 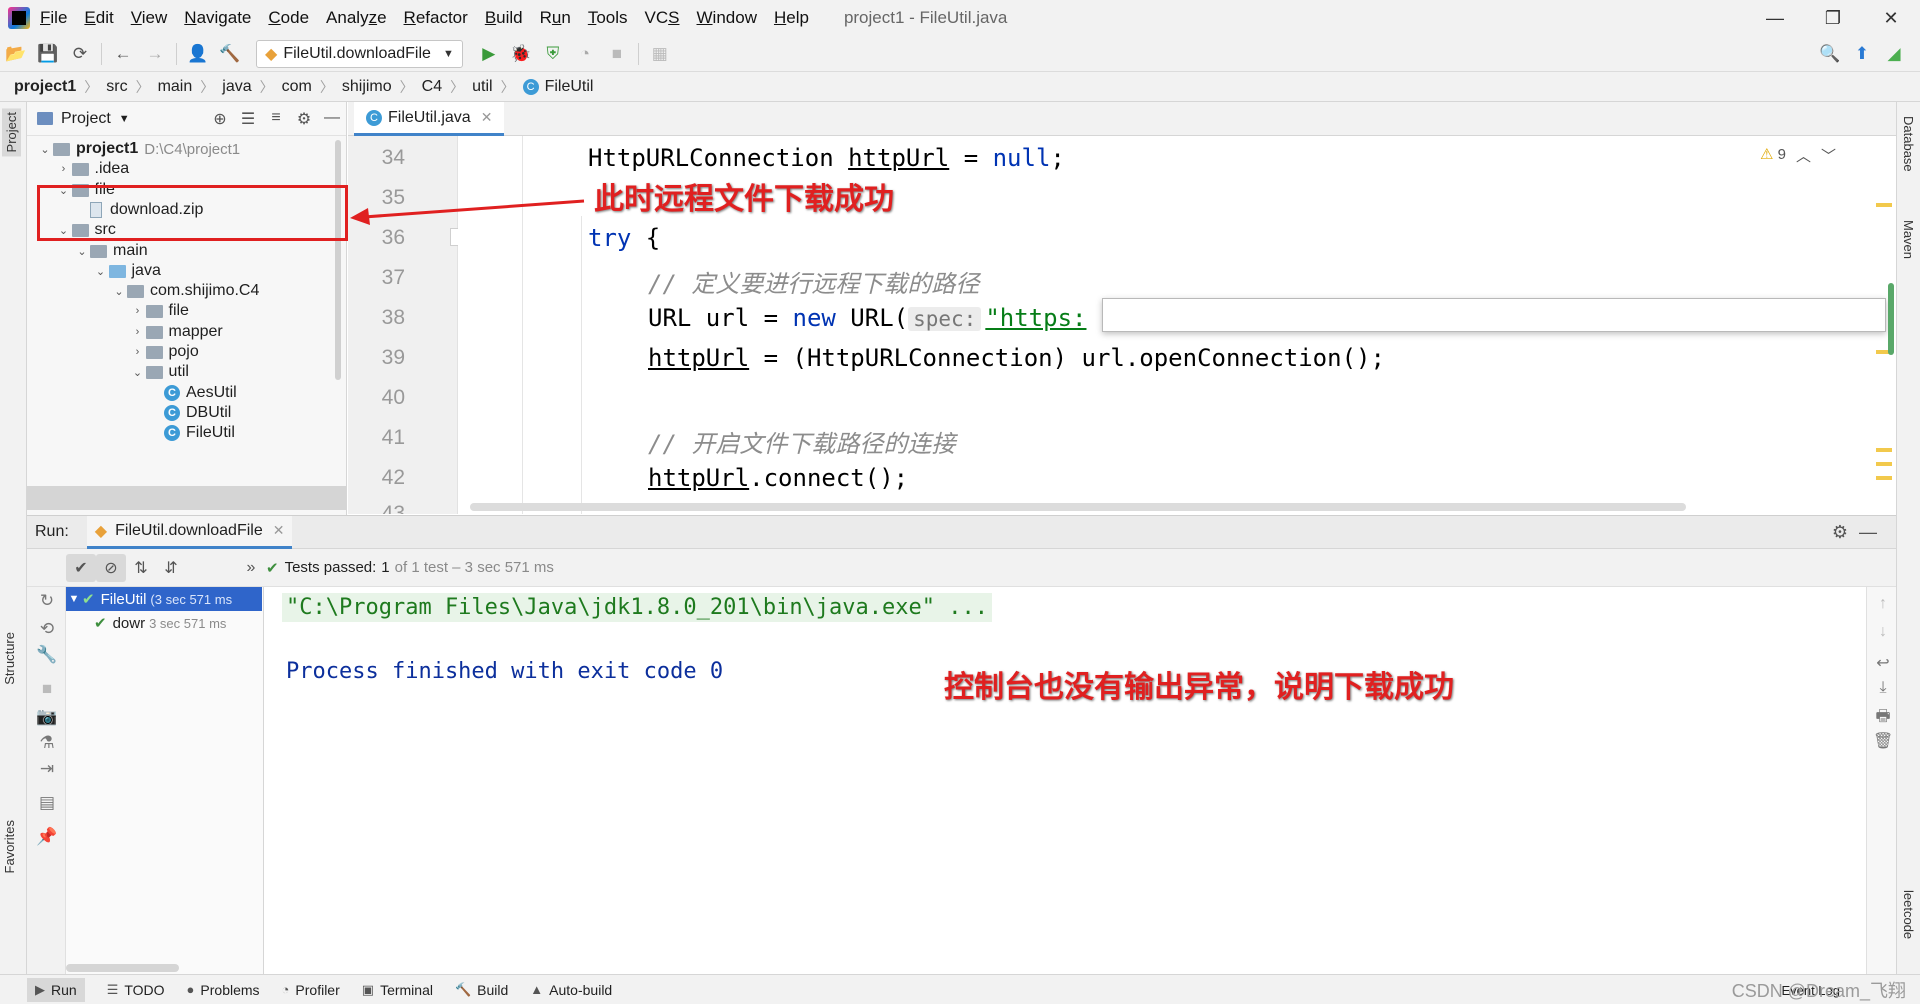 What do you see at coordinates (47, 806) in the screenshot?
I see `layout-icon: ▤` at bounding box center [47, 806].